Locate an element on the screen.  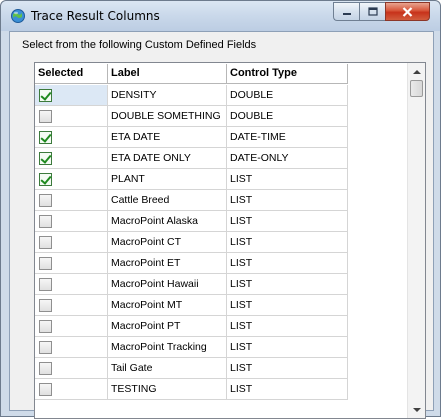
table-row: TESTING LIST is located at coordinates (191, 389).